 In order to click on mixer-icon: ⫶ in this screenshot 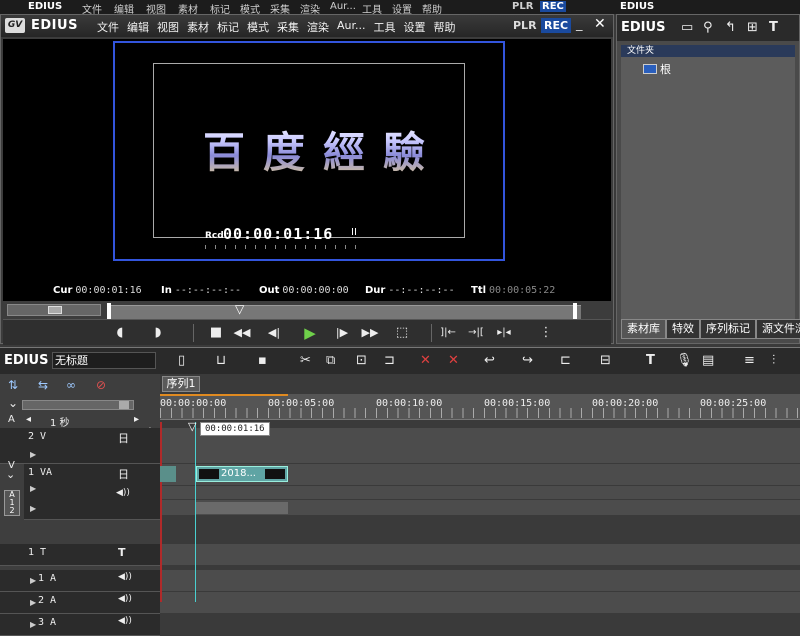, I will do `click(773, 360)`.